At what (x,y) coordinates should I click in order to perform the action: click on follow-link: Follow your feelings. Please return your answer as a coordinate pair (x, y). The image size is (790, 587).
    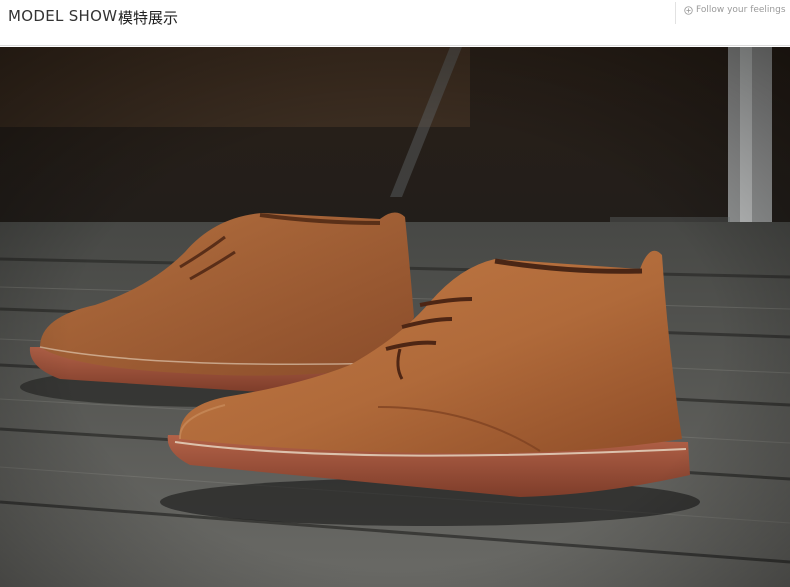
    Looking at the image, I should click on (735, 10).